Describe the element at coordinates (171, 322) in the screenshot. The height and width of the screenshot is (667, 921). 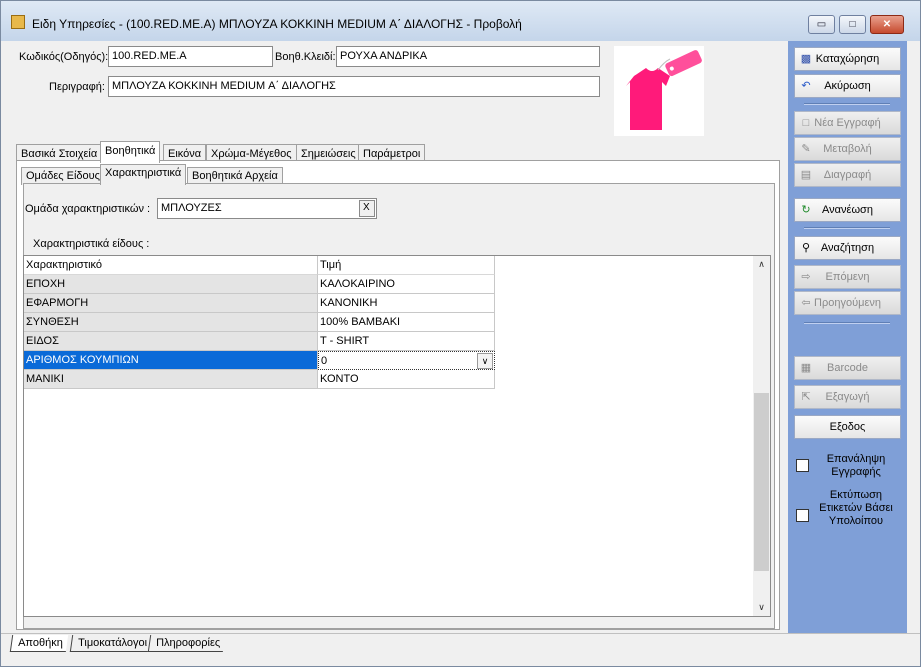
I see `row-characteristic: ΣΥΝΘΕΣΗ` at that location.